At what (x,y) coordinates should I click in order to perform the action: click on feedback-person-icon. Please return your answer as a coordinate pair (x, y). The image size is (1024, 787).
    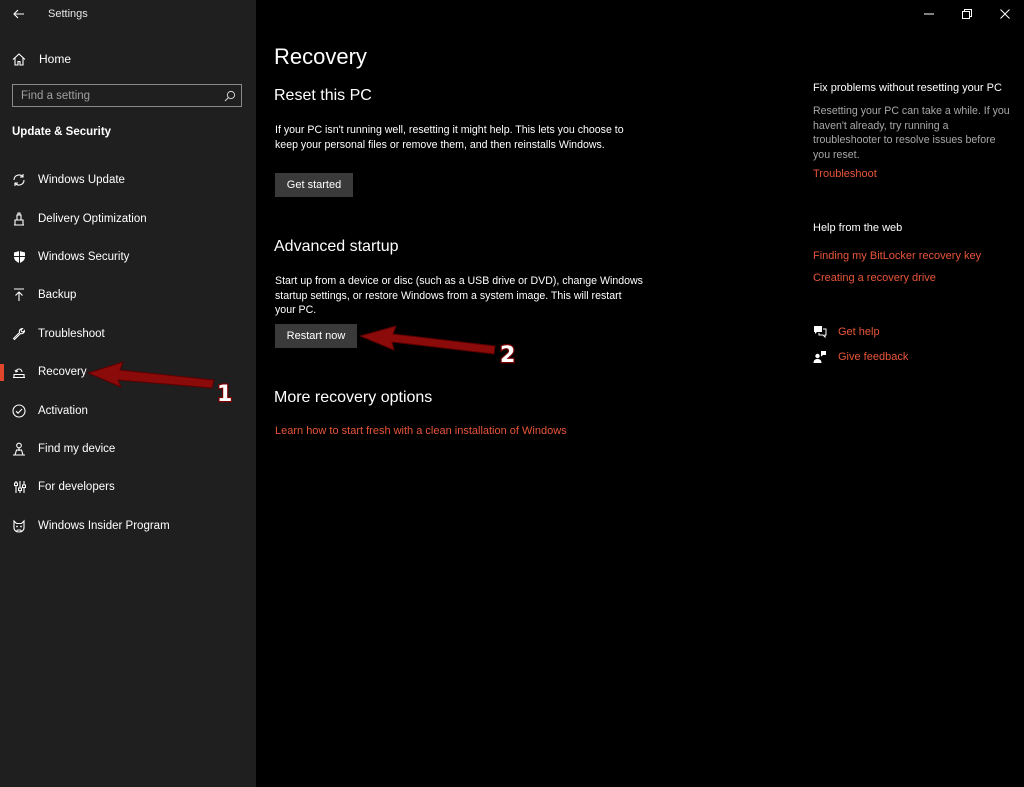
    Looking at the image, I should click on (819, 357).